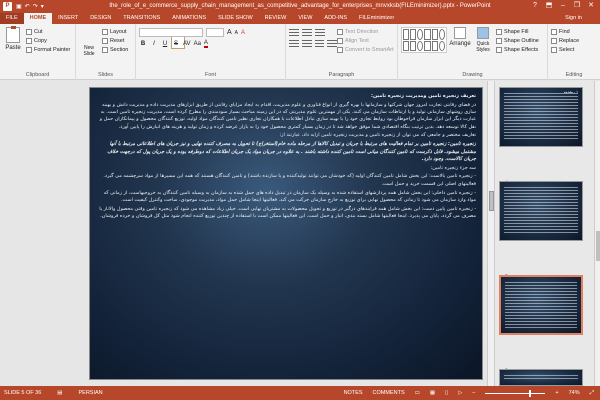 The width and height of the screenshot is (600, 400). What do you see at coordinates (48, 40) in the screenshot?
I see `copy-button: Copy` at bounding box center [48, 40].